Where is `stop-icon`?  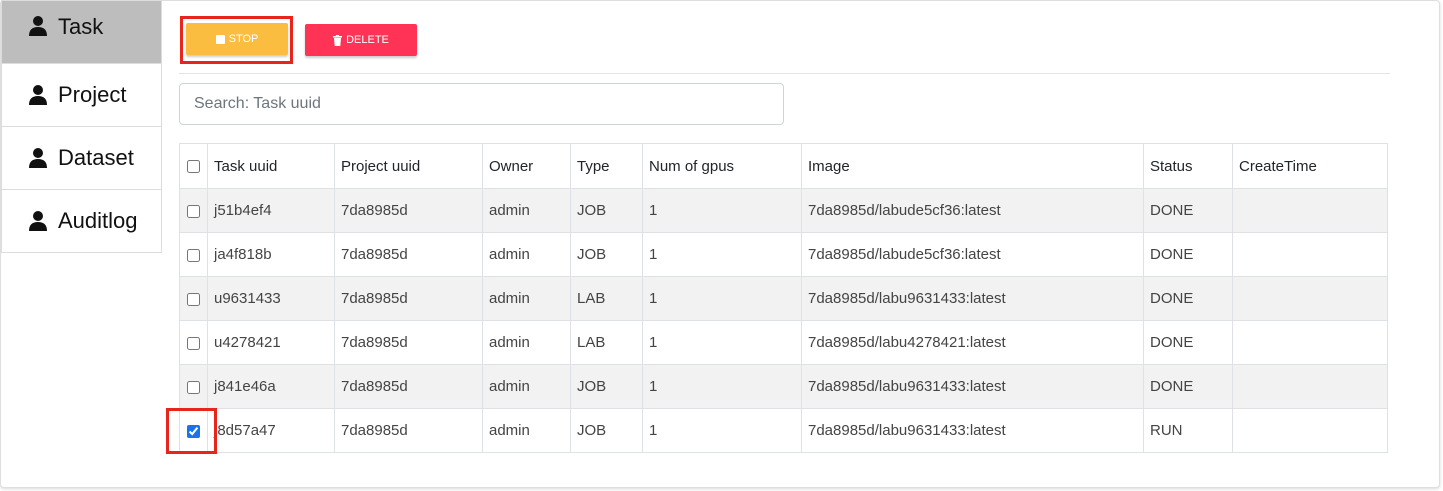
stop-icon is located at coordinates (220, 39).